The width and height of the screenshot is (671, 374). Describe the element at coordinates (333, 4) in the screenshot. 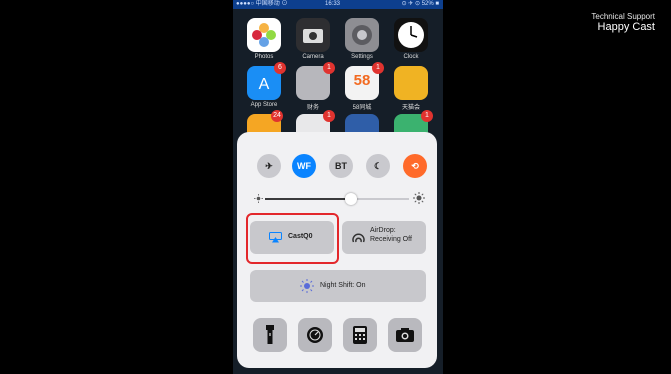

I see `status-time: 16:33` at that location.